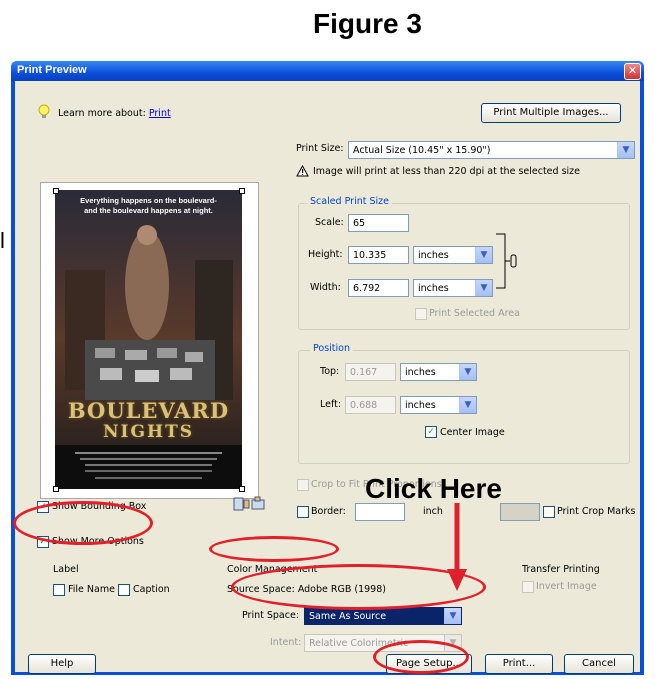 The width and height of the screenshot is (655, 679). What do you see at coordinates (148, 432) in the screenshot?
I see `poster-title-line-2: NIGHTS` at bounding box center [148, 432].